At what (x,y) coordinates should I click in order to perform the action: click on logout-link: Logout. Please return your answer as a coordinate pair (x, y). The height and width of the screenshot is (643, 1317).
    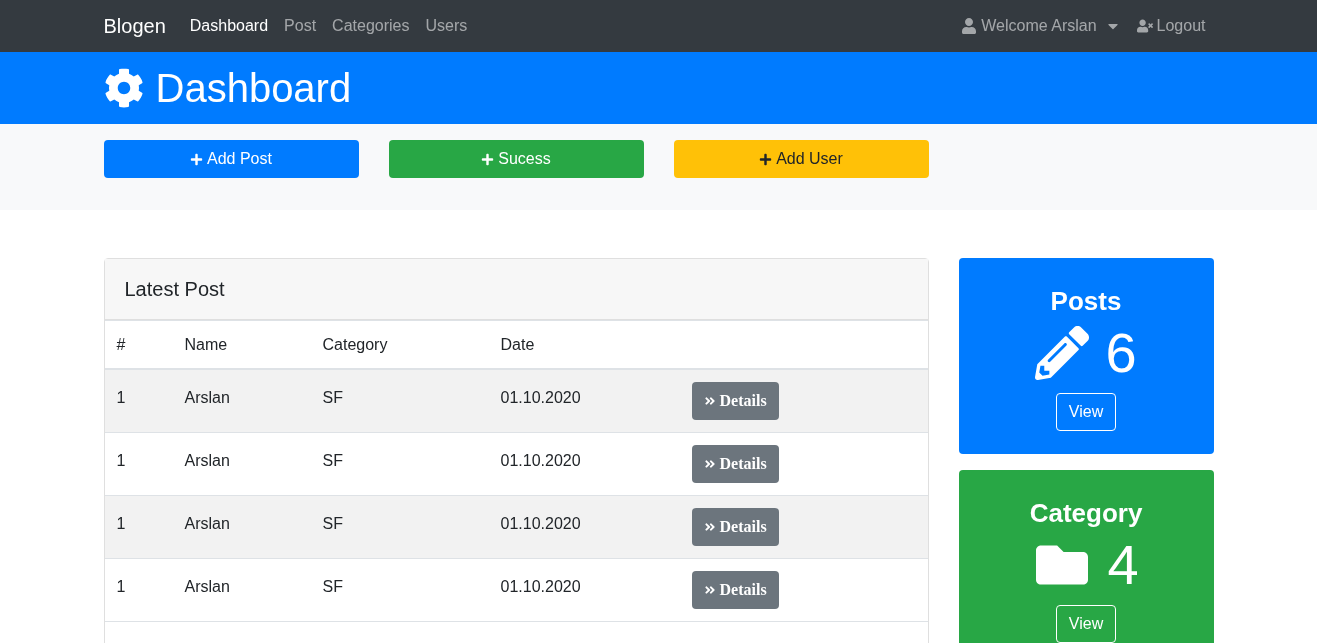
    Looking at the image, I should click on (1171, 26).